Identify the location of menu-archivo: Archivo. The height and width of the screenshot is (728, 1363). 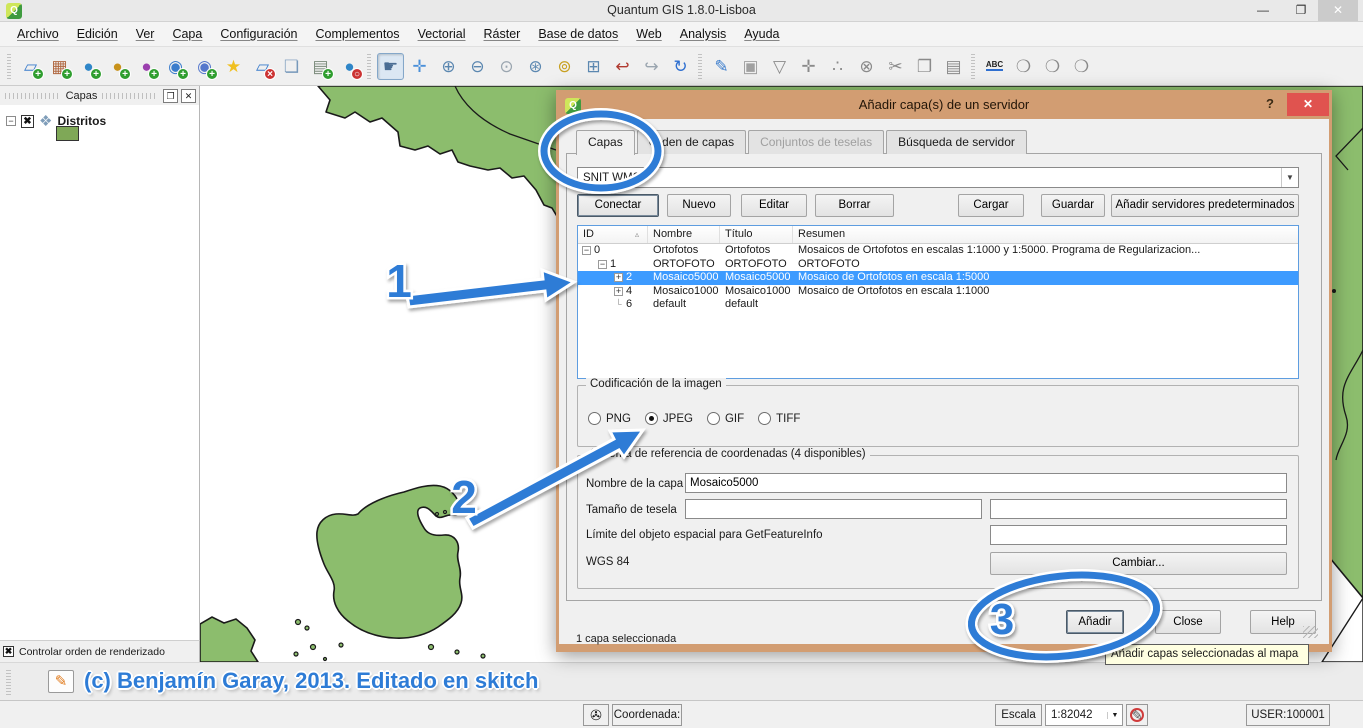
(38, 34).